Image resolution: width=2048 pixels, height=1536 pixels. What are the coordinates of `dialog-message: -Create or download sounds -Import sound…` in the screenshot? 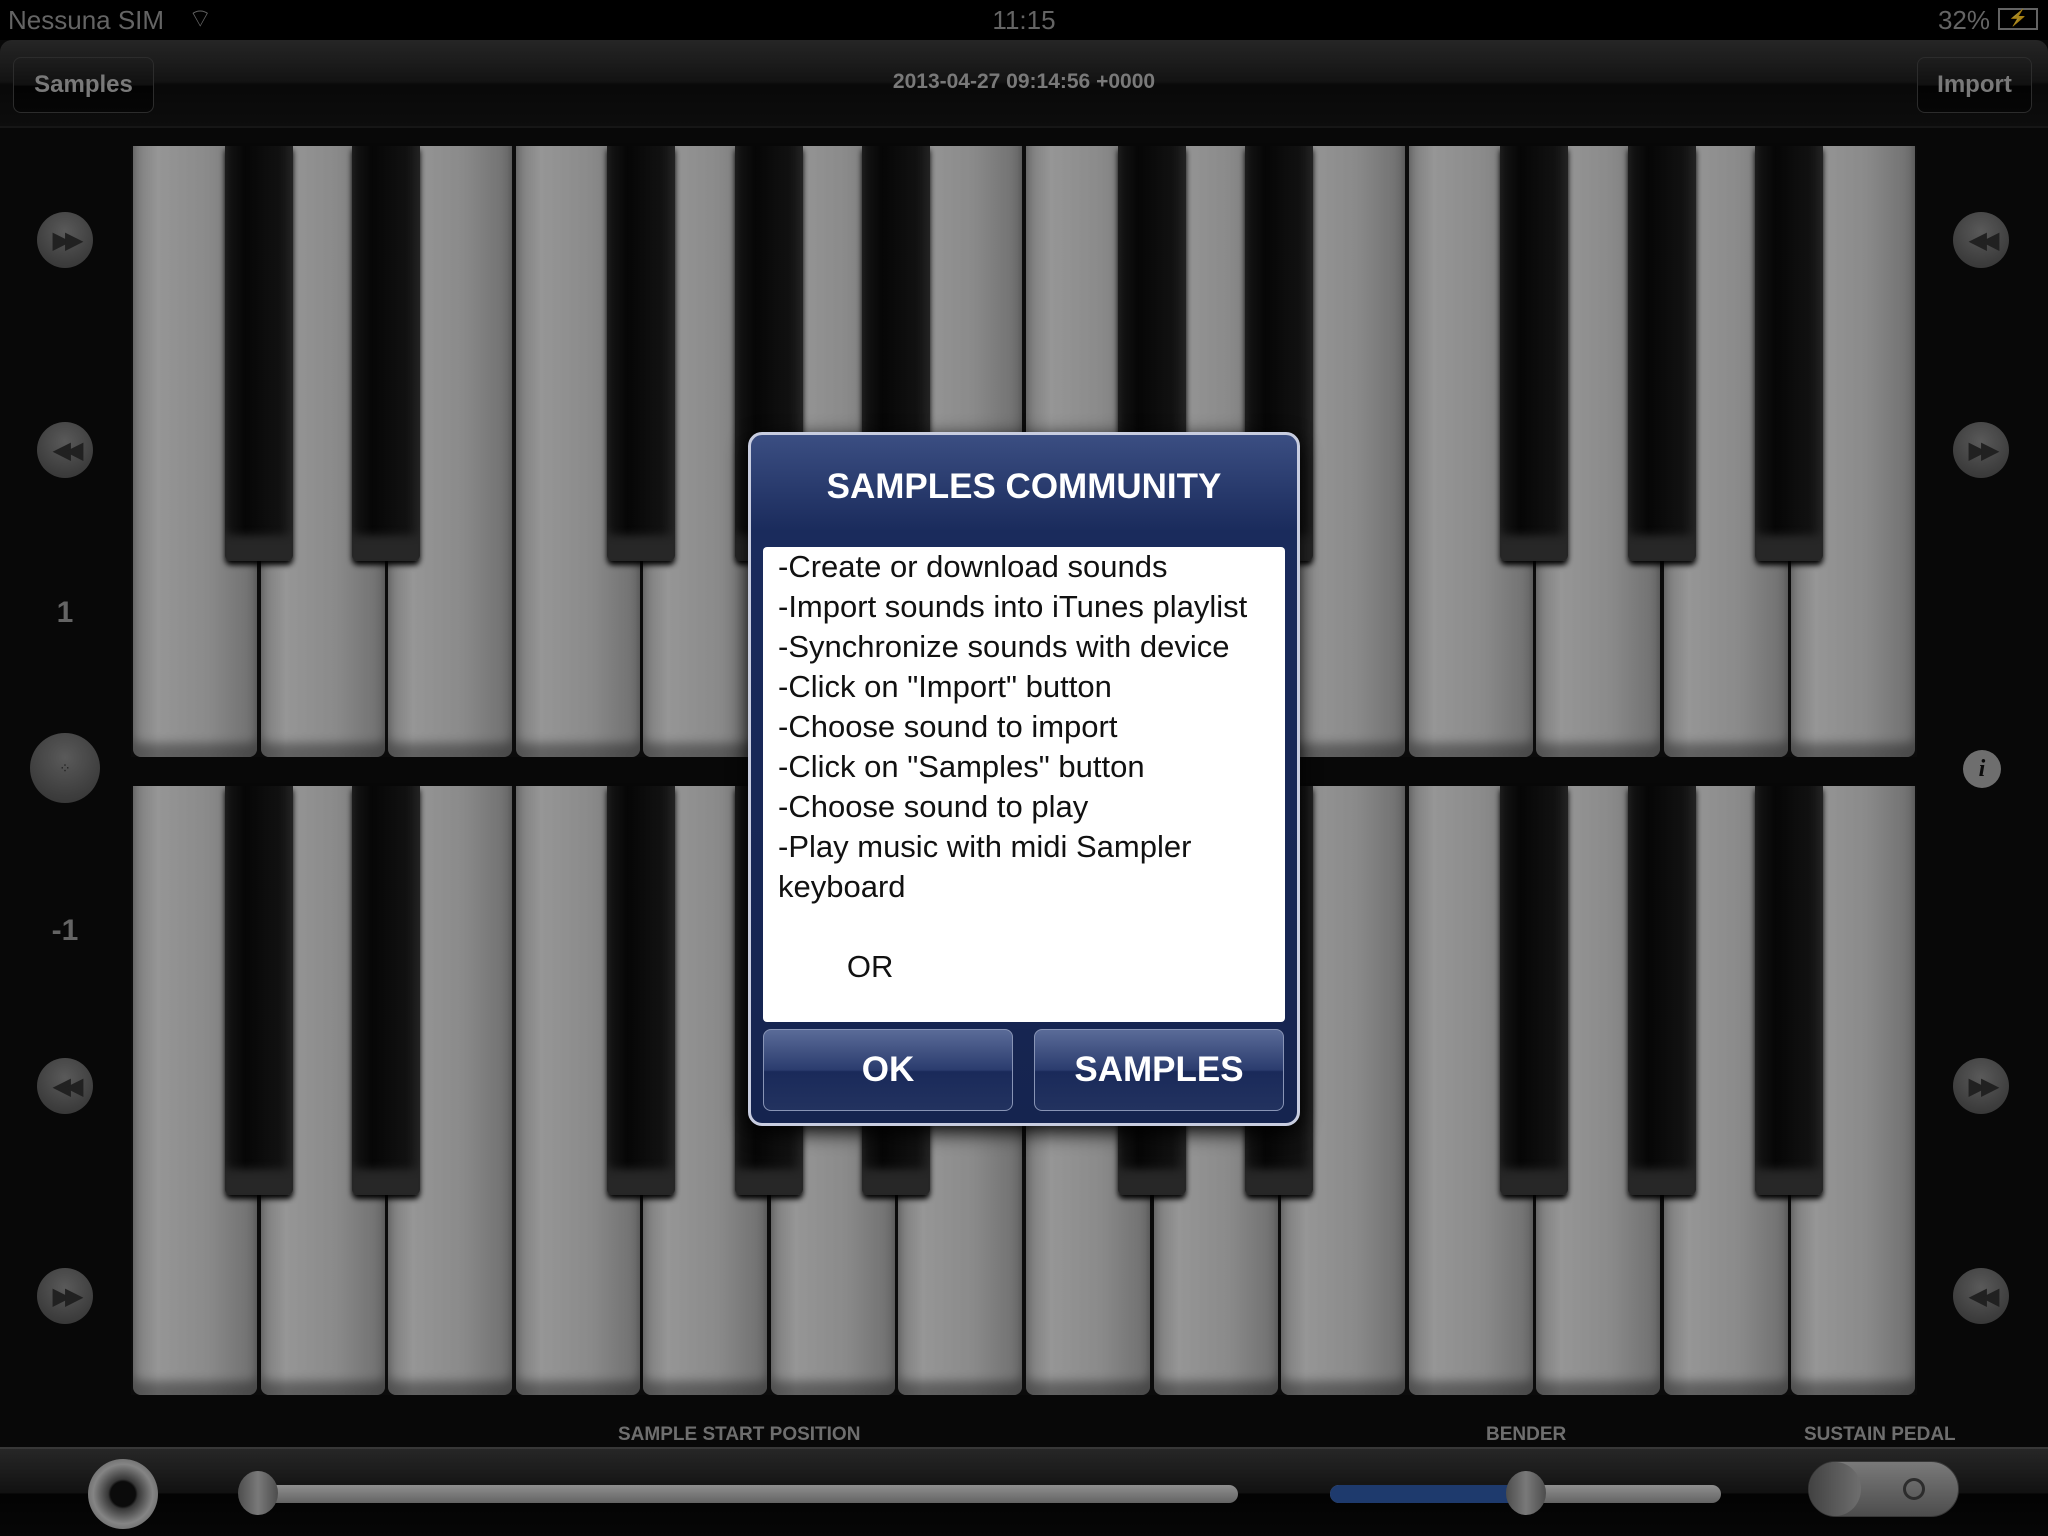 It's located at (1024, 784).